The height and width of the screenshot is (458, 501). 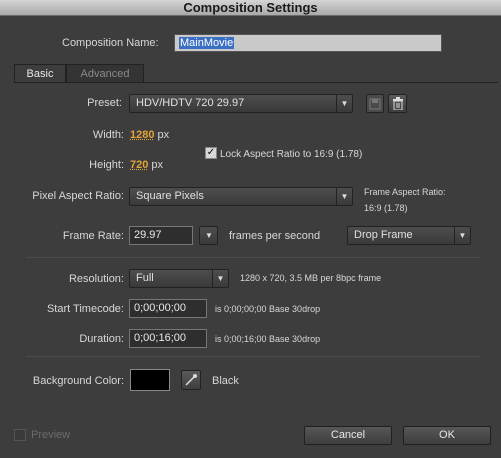 I want to click on width-unit: px, so click(x=163, y=135).